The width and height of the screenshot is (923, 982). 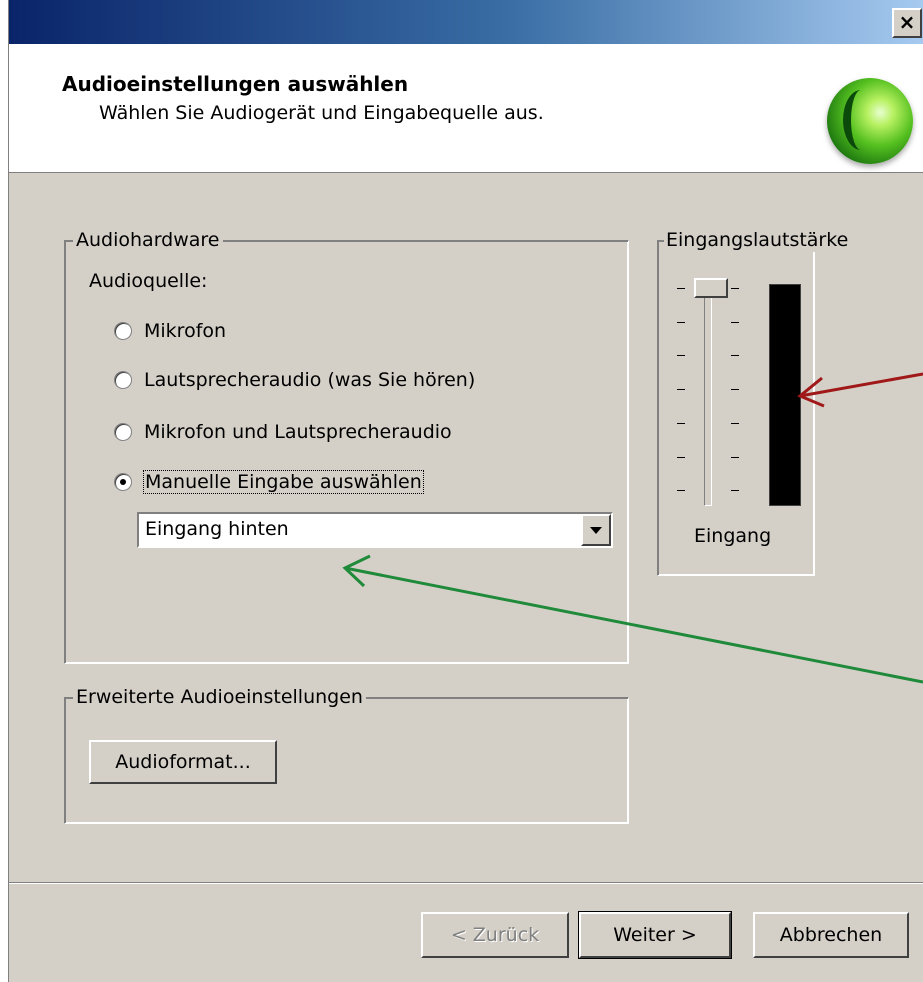 What do you see at coordinates (632, 619) in the screenshot?
I see `green-arrow-icon` at bounding box center [632, 619].